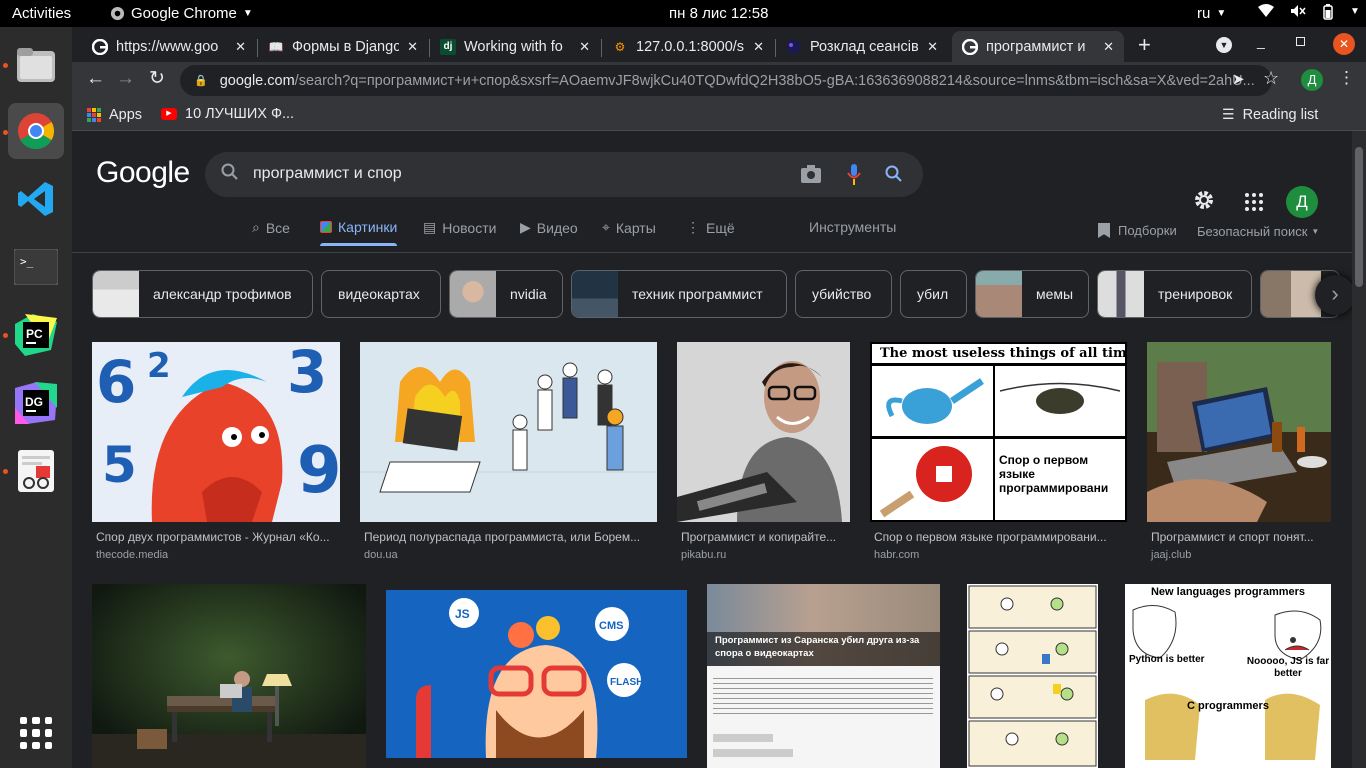 The image size is (1366, 768). Describe the element at coordinates (549, 227) in the screenshot. I see `tab-video: ▶ Видео` at that location.